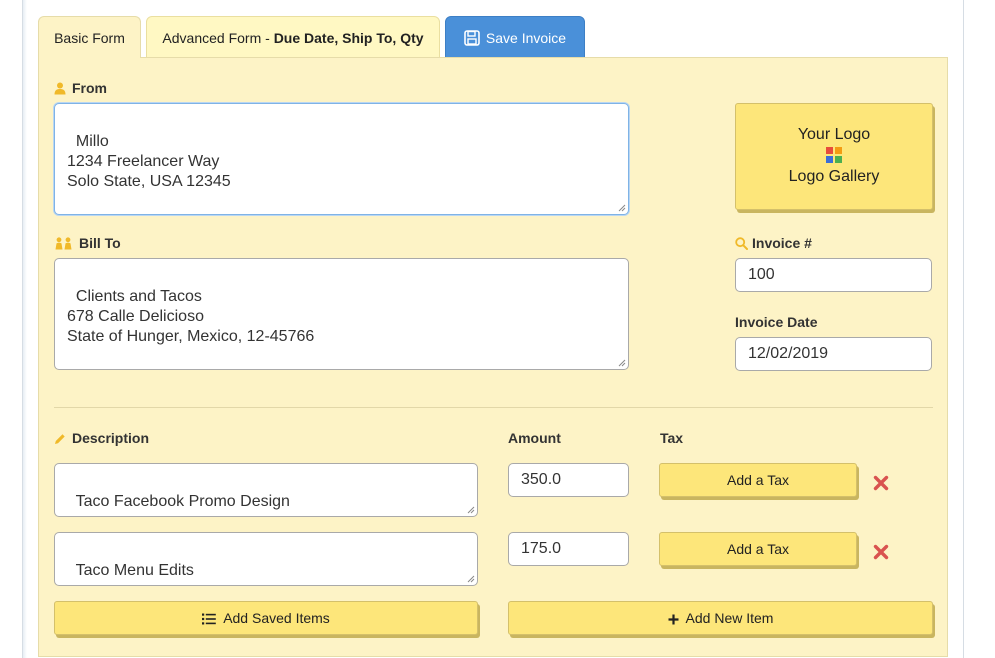 This screenshot has height=658, width=995. I want to click on logo-title: Your Logo, so click(834, 134).